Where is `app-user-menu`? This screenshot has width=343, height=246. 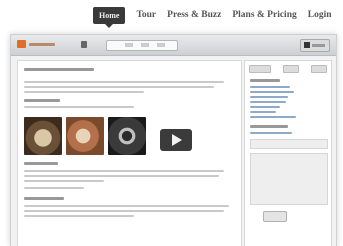
app-user-menu is located at coordinates (315, 45).